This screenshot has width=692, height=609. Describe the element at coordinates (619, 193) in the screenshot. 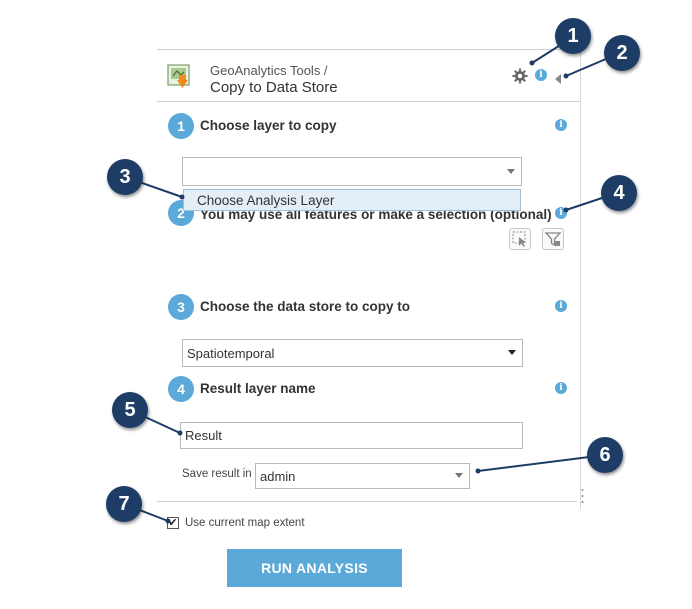

I see `callout-4: 4` at that location.